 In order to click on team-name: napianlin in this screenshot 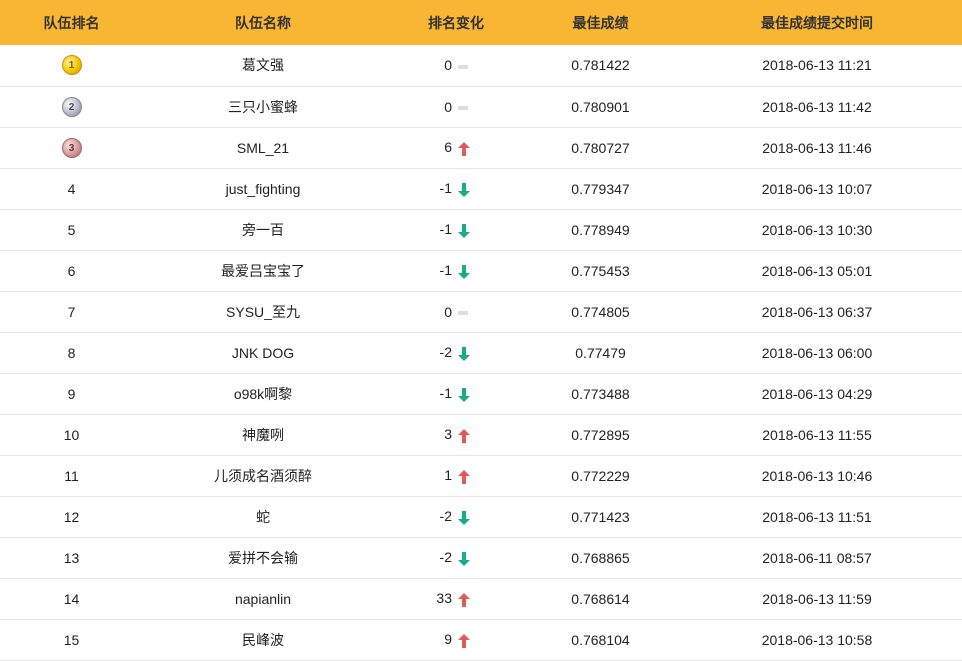, I will do `click(263, 598)`.